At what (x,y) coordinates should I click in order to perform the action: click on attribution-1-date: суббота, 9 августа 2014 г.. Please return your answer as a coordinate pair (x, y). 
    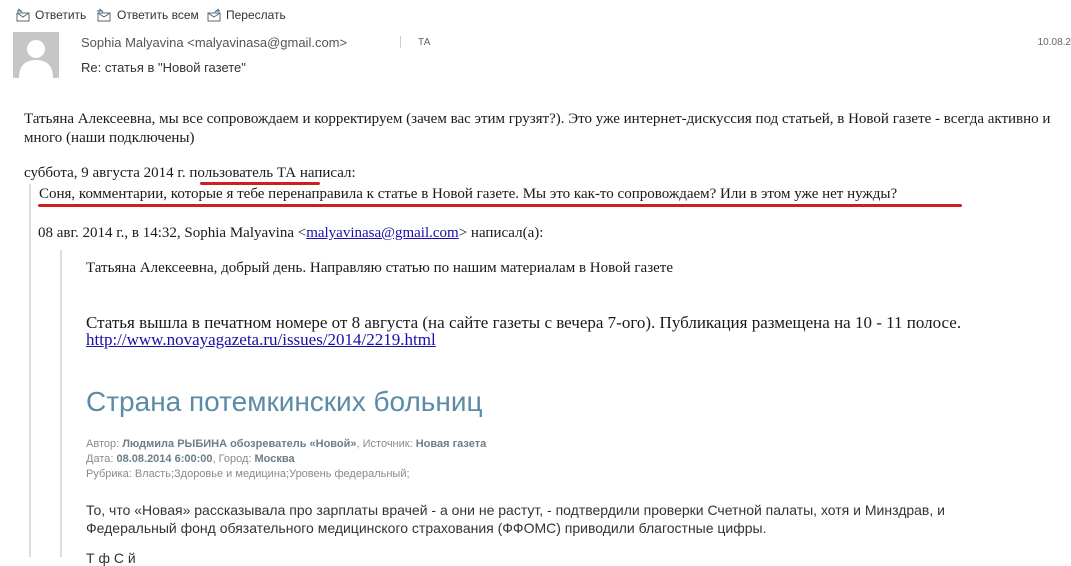
    Looking at the image, I should click on (107, 173).